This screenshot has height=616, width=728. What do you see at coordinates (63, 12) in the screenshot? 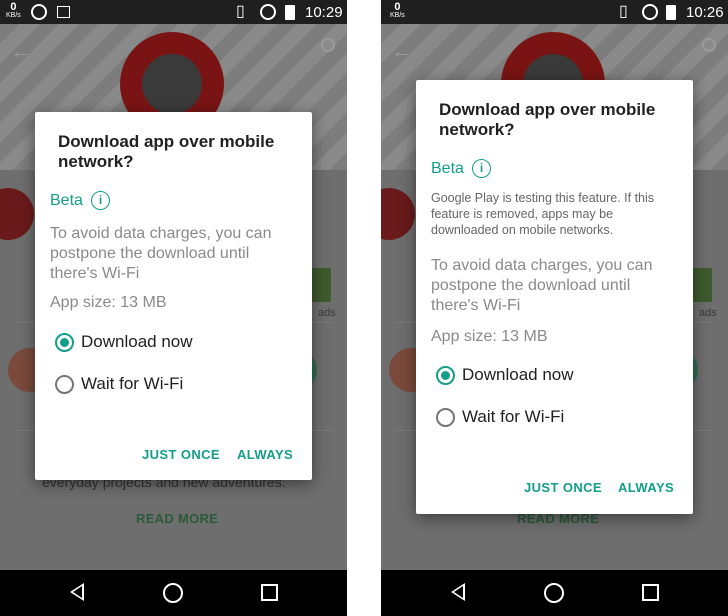
I see `image-notification-icon` at bounding box center [63, 12].